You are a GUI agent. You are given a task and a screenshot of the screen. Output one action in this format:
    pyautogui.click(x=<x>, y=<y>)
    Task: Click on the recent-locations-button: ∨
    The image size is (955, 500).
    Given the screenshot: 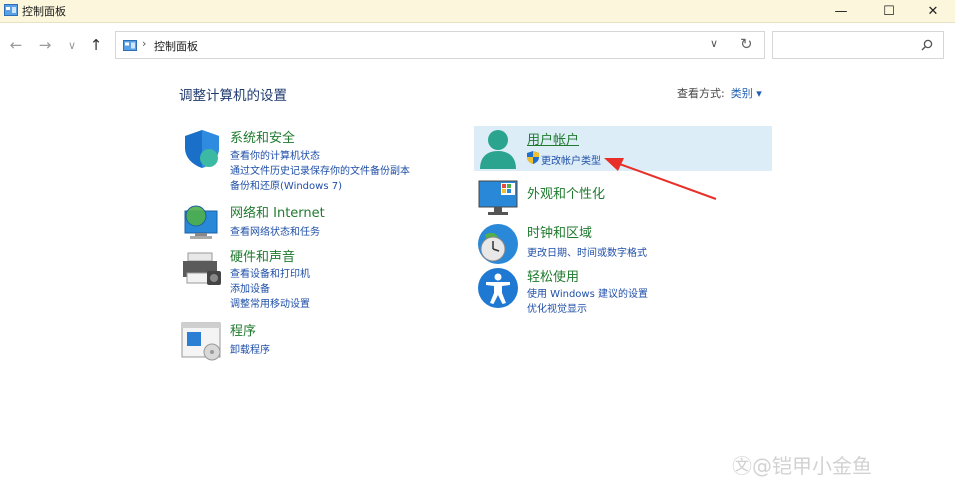 What is the action you would take?
    pyautogui.click(x=72, y=45)
    